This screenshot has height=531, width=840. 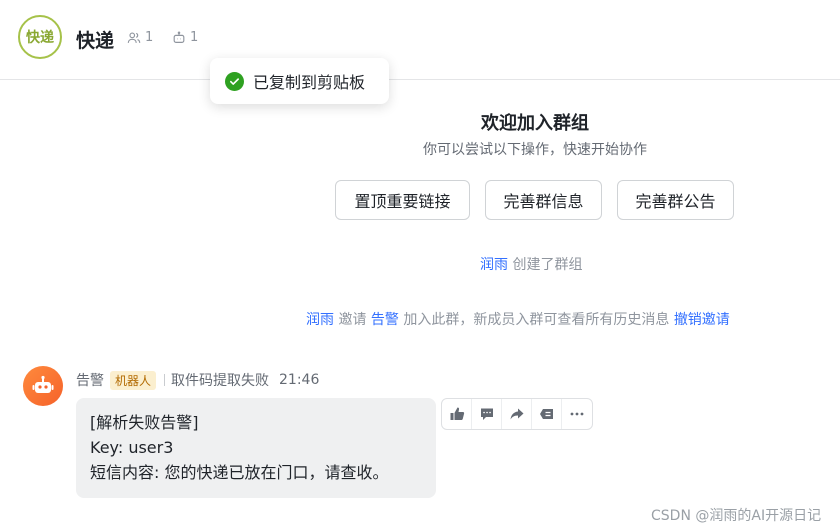 I want to click on toast-text: 已复制到剪贴板, so click(x=309, y=82).